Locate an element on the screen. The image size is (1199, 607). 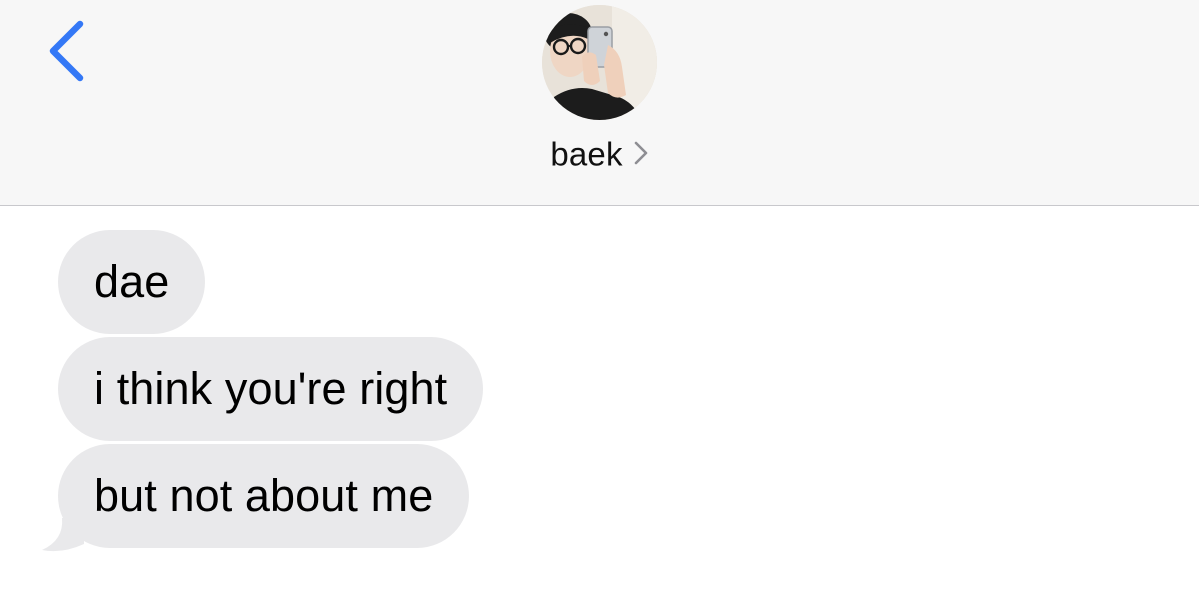
back-button is located at coordinates (70, 53).